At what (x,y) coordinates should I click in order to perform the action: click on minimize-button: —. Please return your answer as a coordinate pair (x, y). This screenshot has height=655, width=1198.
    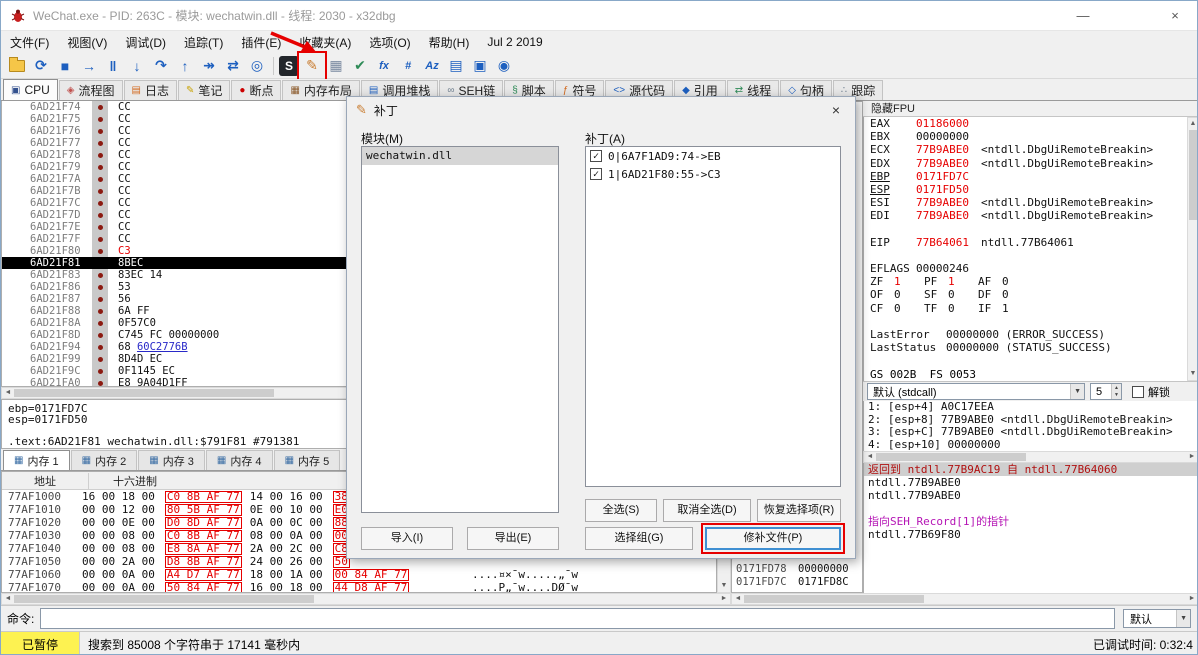
    Looking at the image, I should click on (1083, 15).